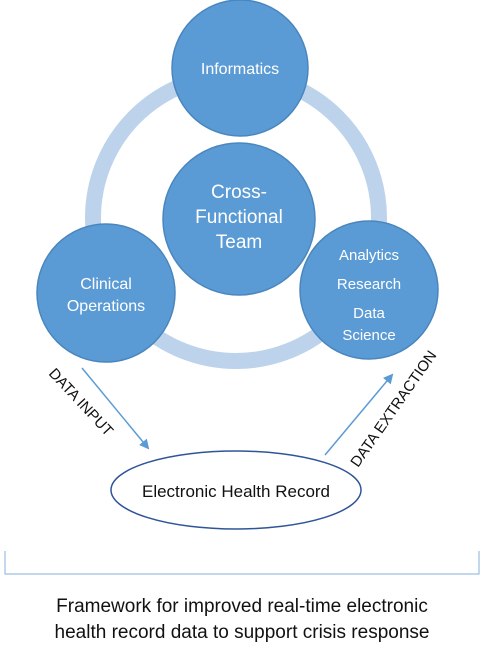 The image size is (484, 651). What do you see at coordinates (393, 409) in the screenshot?
I see `data-extraction-label: DATA EXTRACTION` at bounding box center [393, 409].